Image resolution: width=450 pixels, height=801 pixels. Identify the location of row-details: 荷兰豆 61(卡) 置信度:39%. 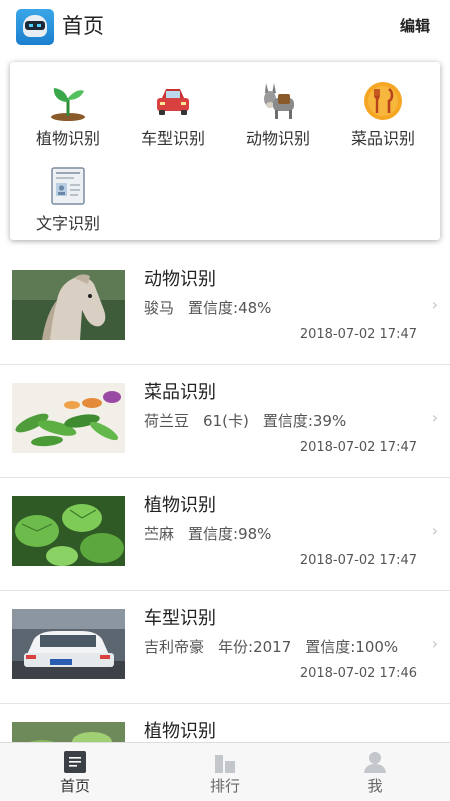
(252, 421).